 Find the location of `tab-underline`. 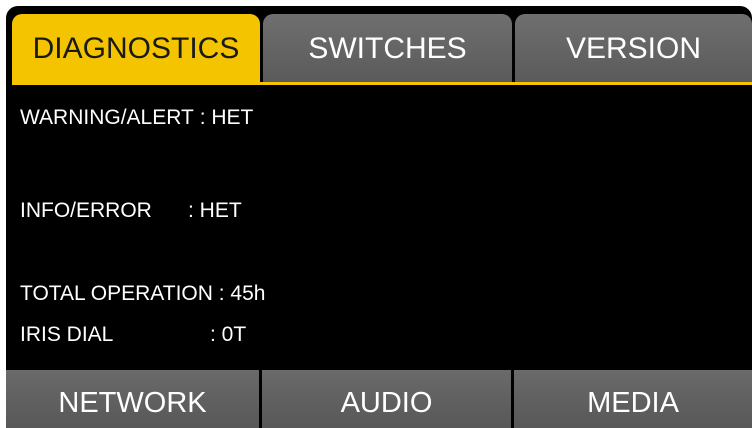

tab-underline is located at coordinates (382, 83).